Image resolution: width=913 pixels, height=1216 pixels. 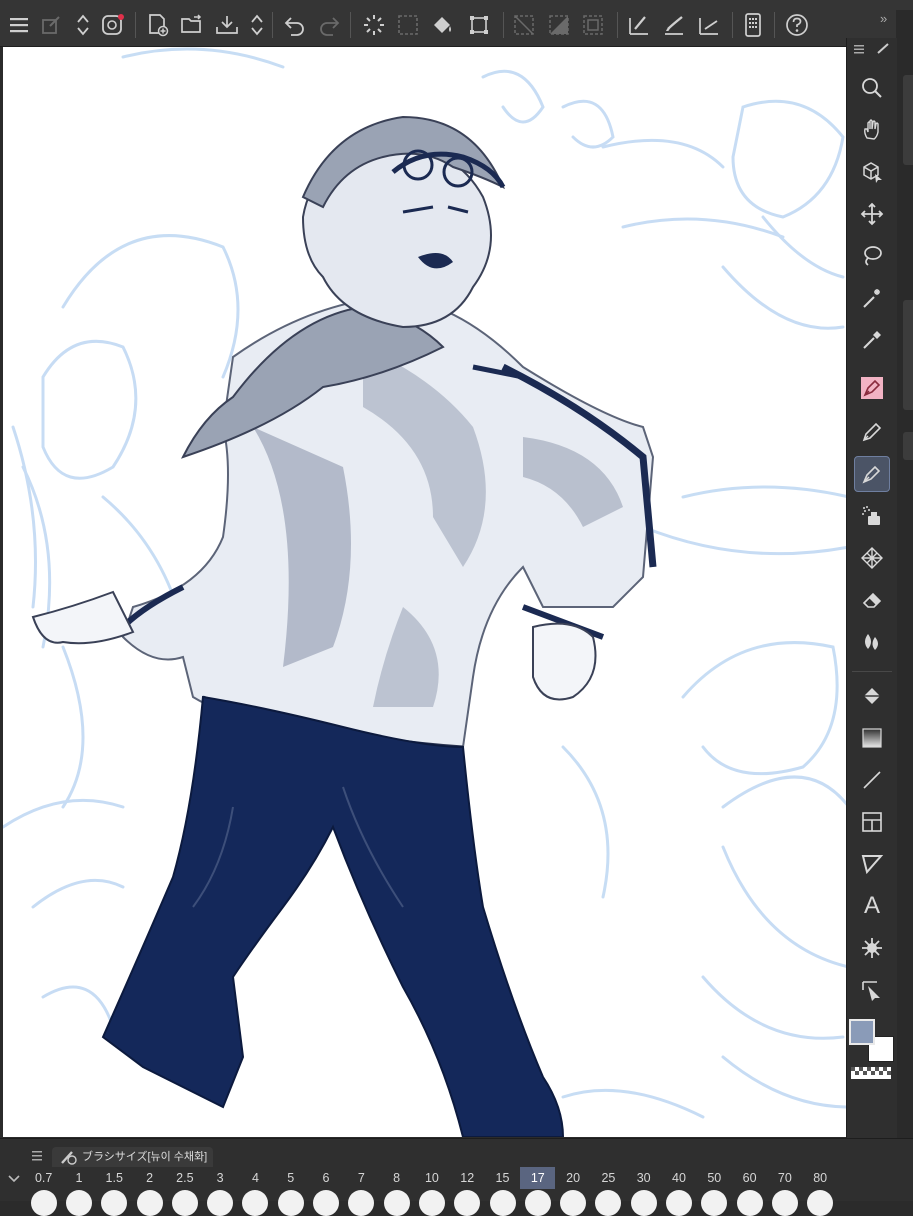 What do you see at coordinates (608, 1178) in the screenshot?
I see `brush-size-option: 25` at bounding box center [608, 1178].